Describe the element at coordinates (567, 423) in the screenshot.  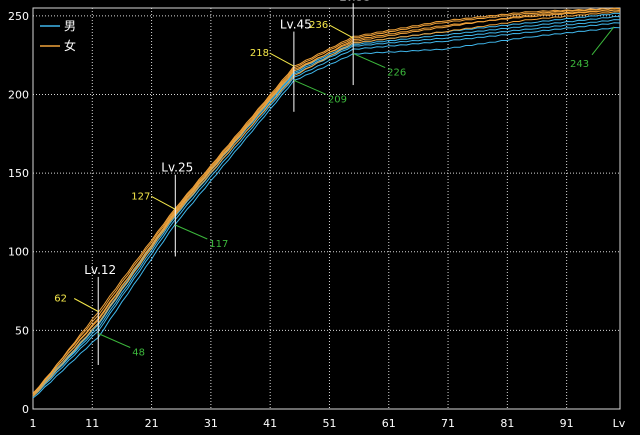
I see `x-tick-label: 91` at that location.